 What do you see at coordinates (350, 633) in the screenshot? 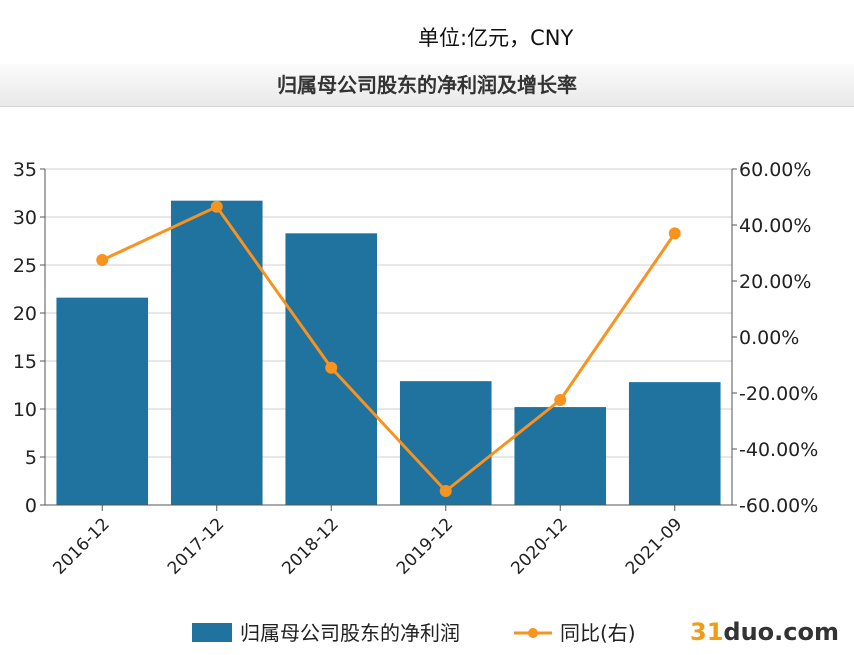
I see `legend-label-bar: 归属母公司股东的净利润` at bounding box center [350, 633].